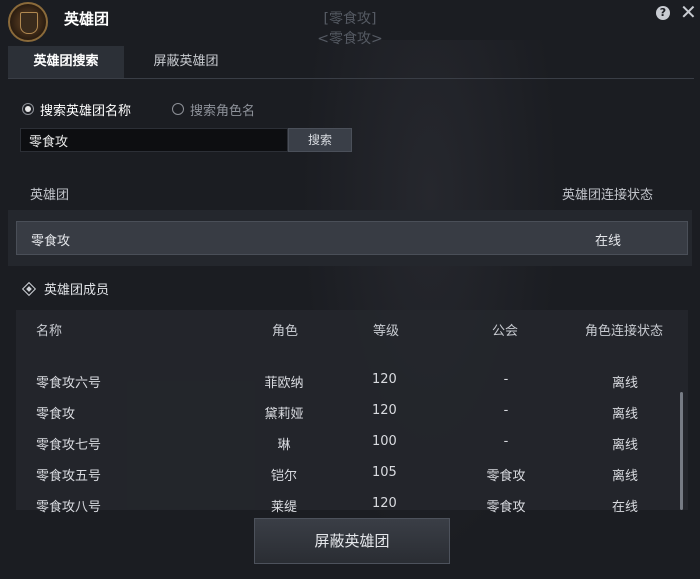  What do you see at coordinates (624, 331) in the screenshot?
I see `members-header-status: 角色连接状态` at bounding box center [624, 331].